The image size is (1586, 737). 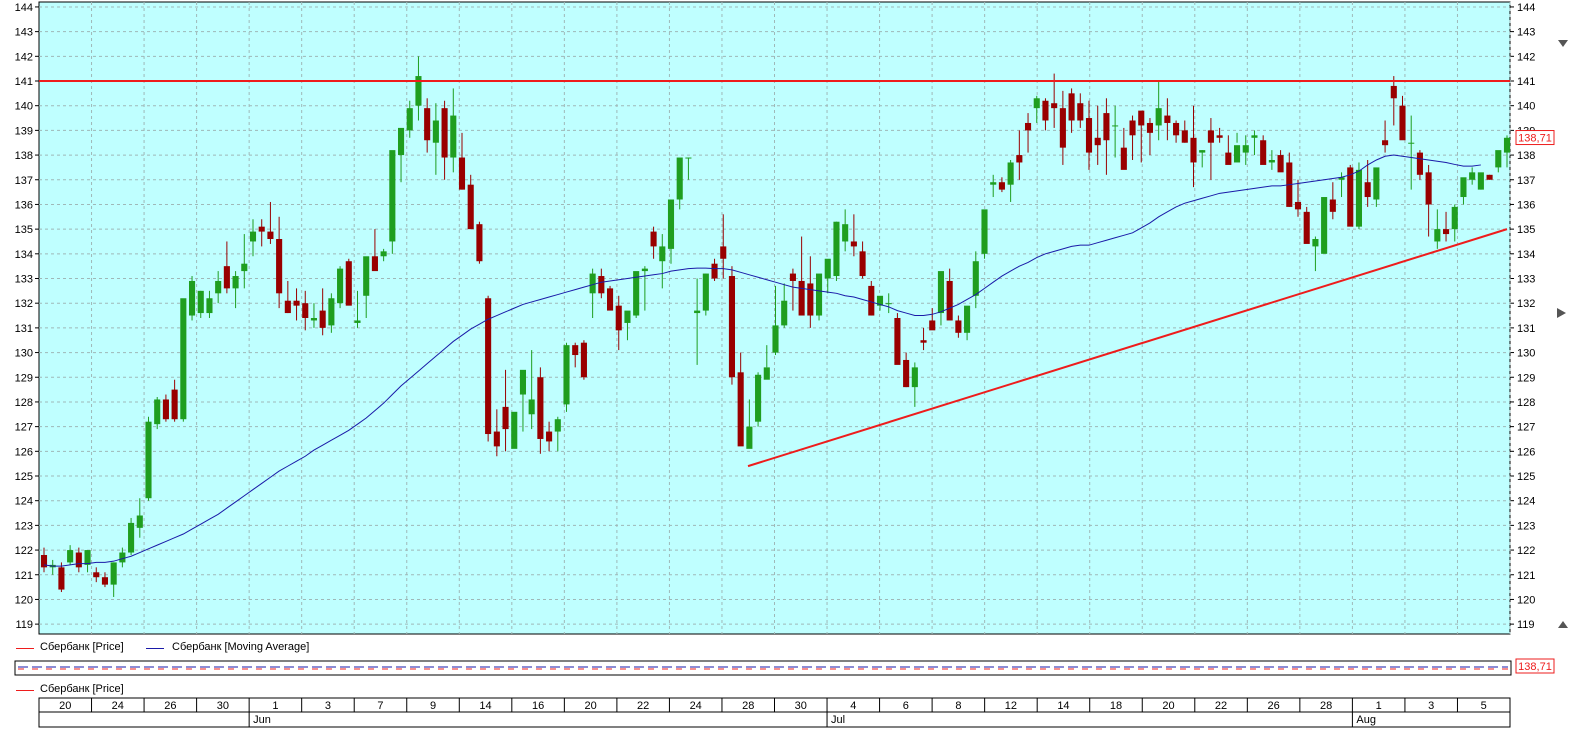 What do you see at coordinates (155, 648) in the screenshot?
I see `legend-ma-swatch` at bounding box center [155, 648].